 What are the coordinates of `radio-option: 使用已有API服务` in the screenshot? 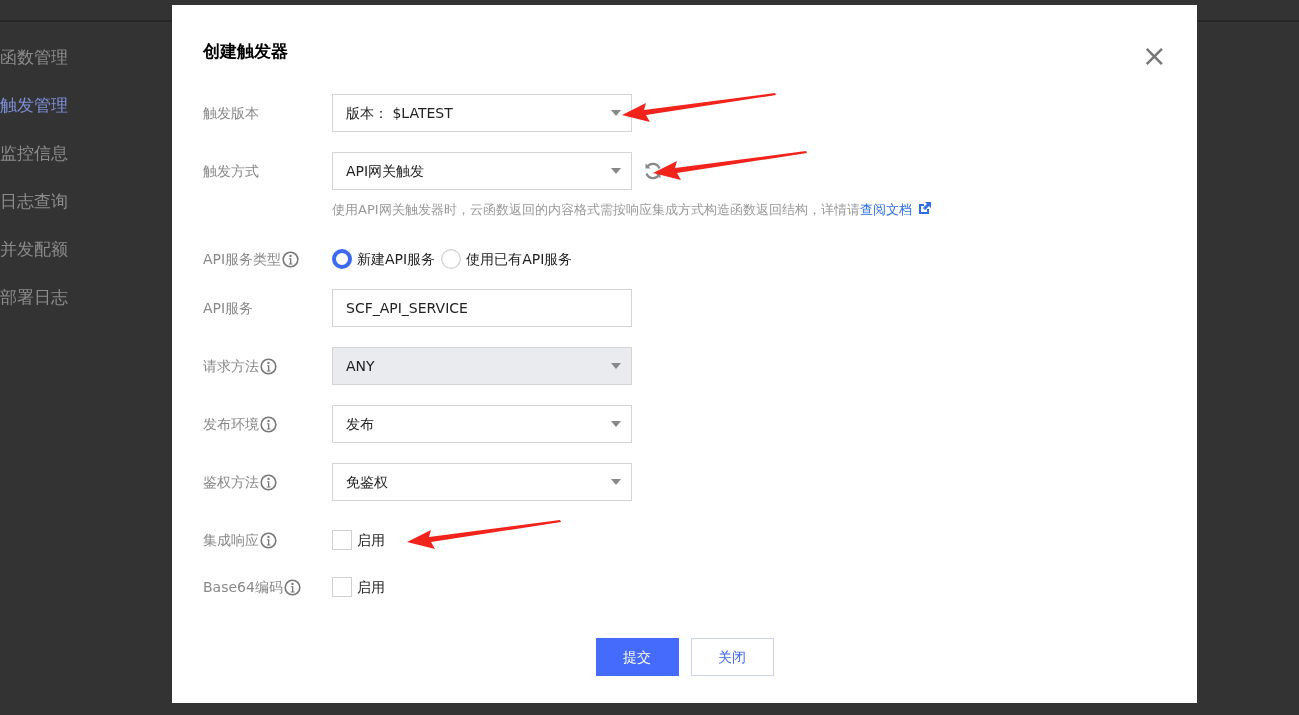 It's located at (507, 259).